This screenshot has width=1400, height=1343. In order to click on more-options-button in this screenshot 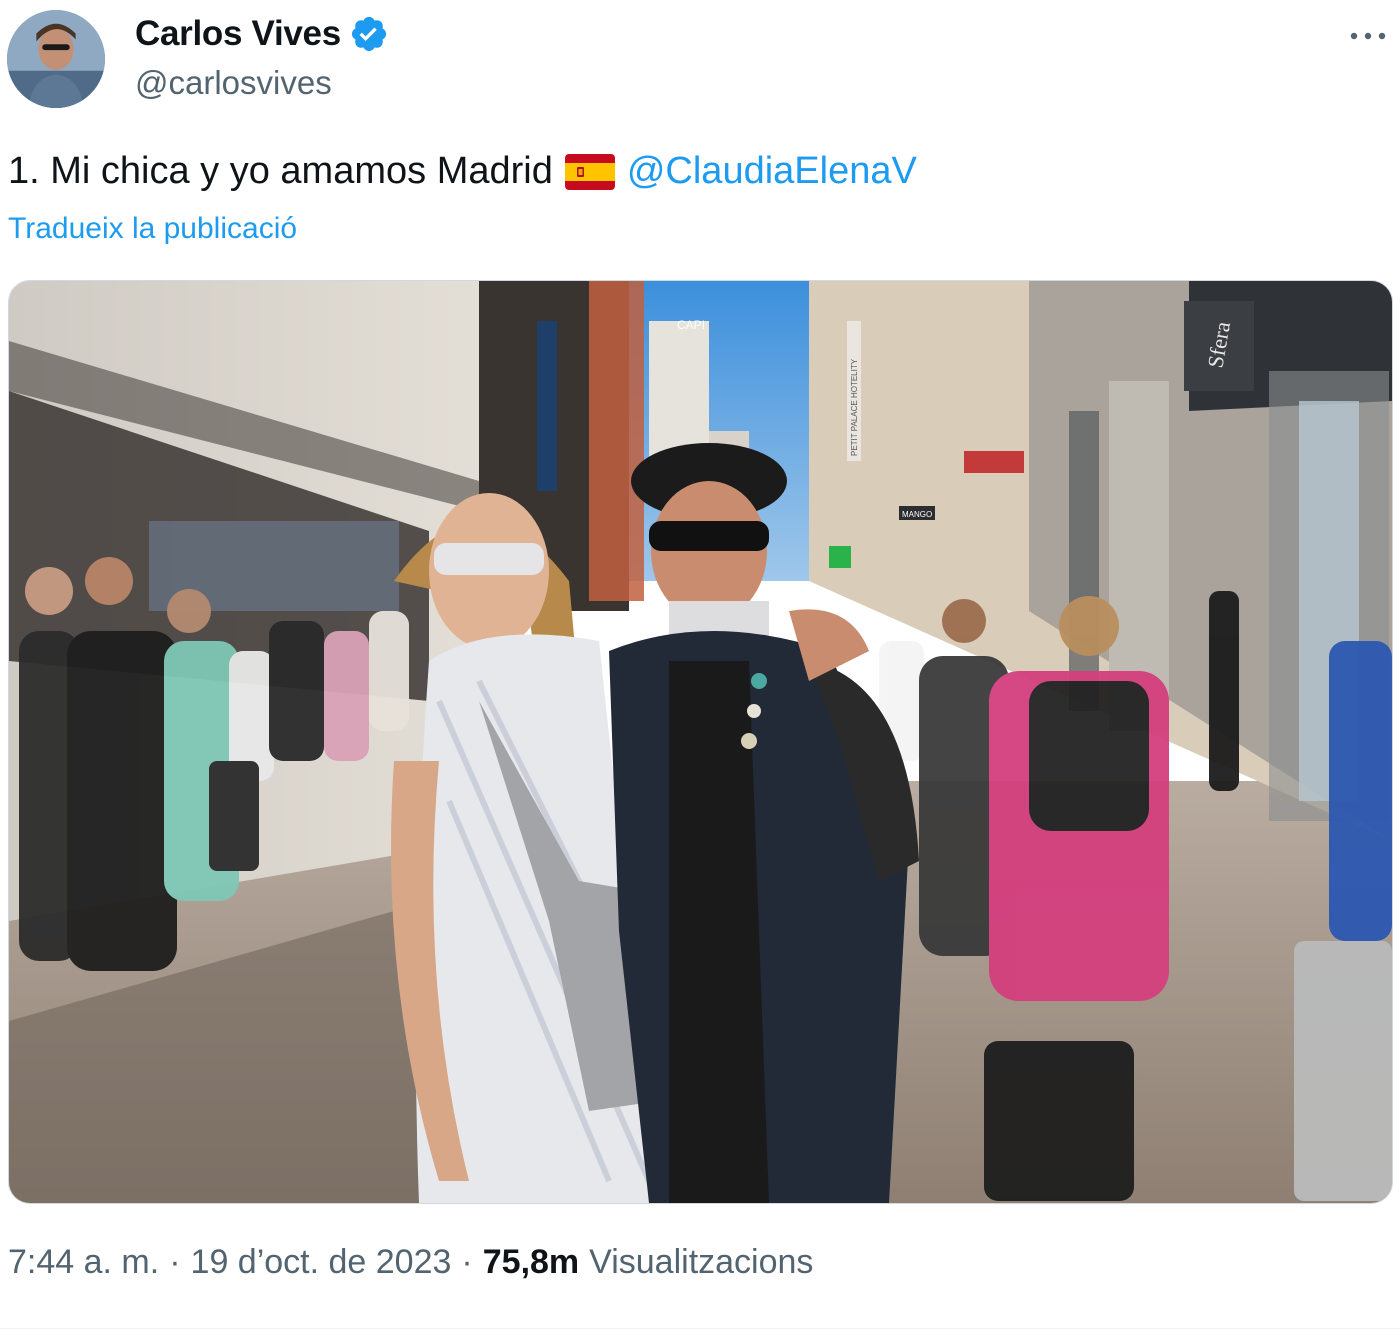, I will do `click(1368, 36)`.